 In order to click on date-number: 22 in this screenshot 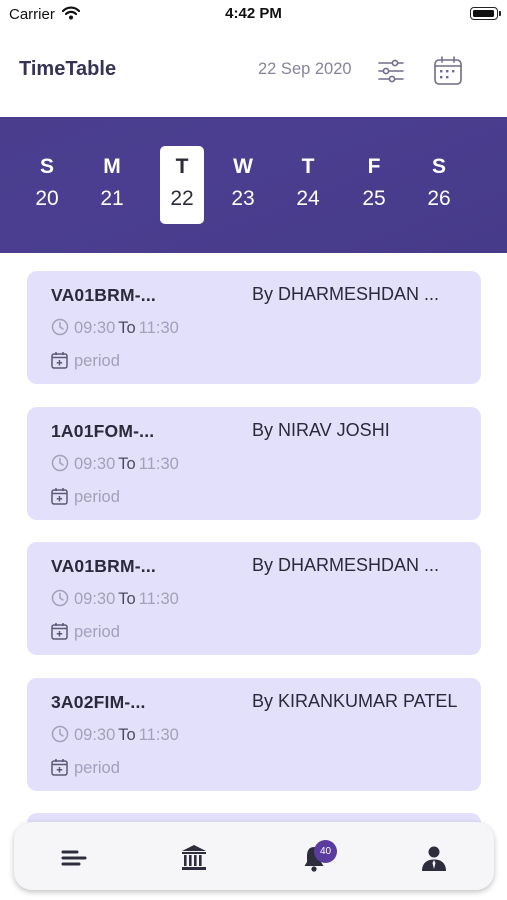, I will do `click(182, 198)`.